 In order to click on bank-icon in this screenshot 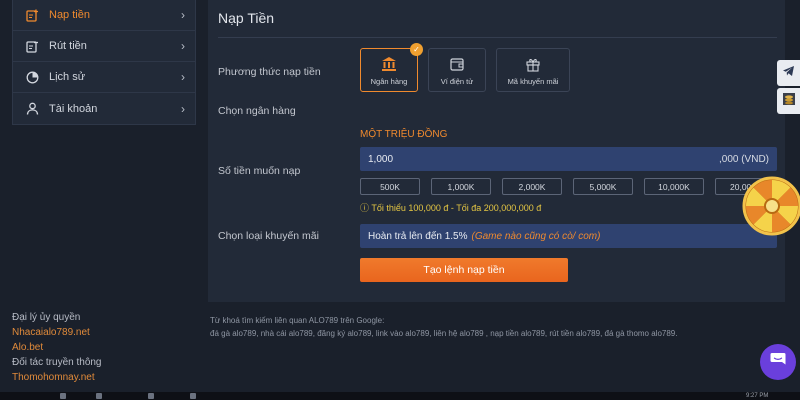, I will do `click(389, 64)`.